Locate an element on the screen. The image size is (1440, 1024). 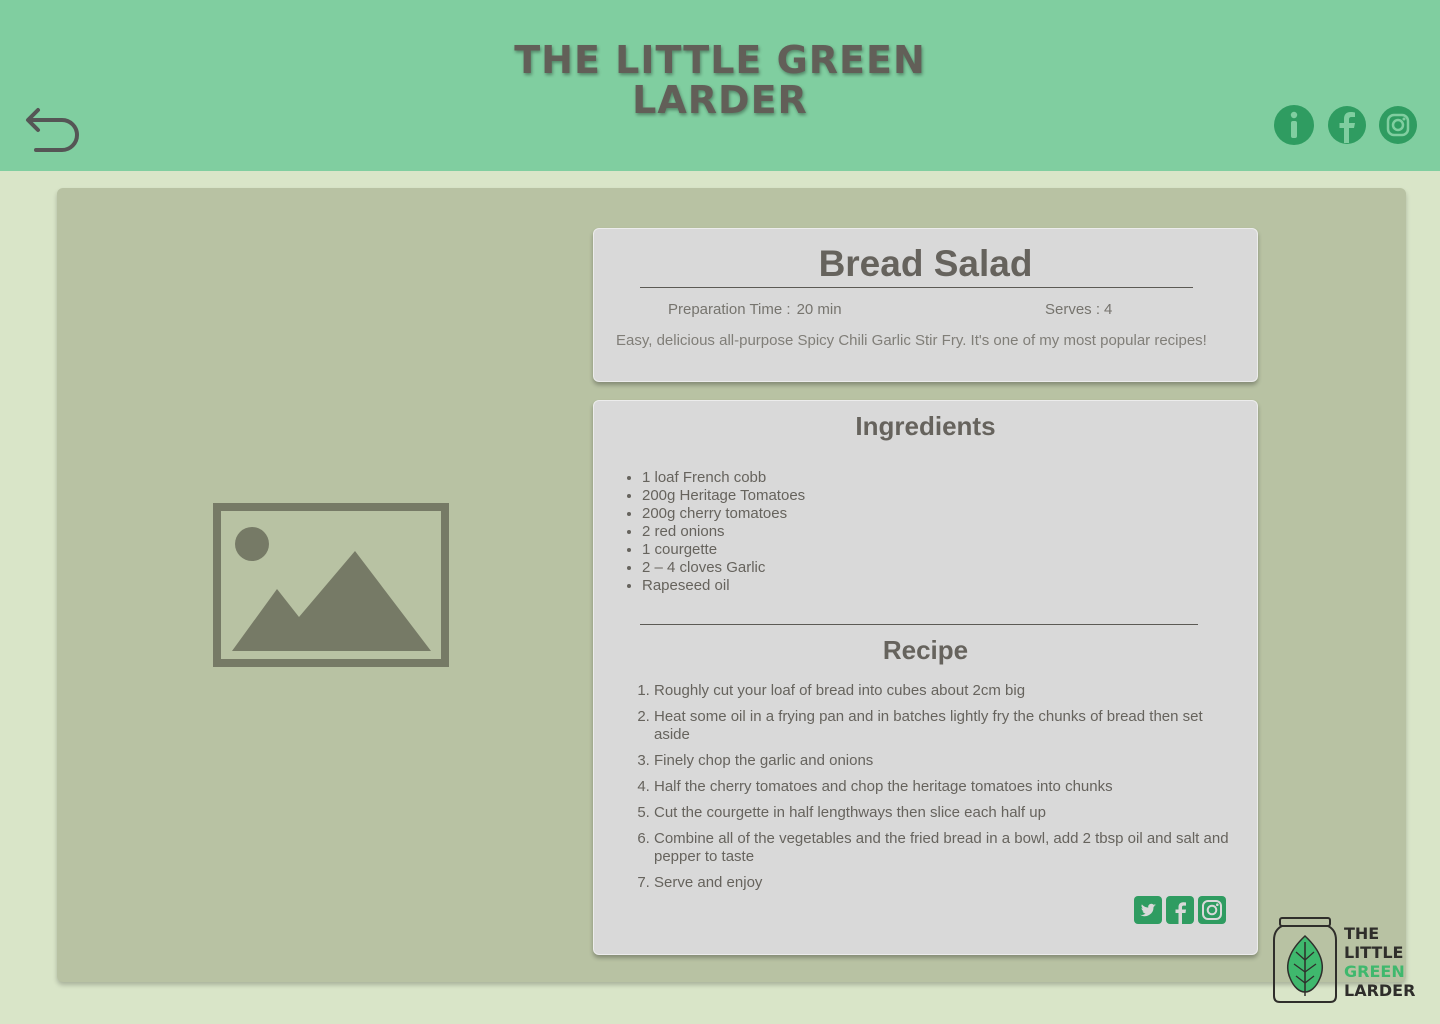
ingredient-item: 1 courgette is located at coordinates (723, 550).